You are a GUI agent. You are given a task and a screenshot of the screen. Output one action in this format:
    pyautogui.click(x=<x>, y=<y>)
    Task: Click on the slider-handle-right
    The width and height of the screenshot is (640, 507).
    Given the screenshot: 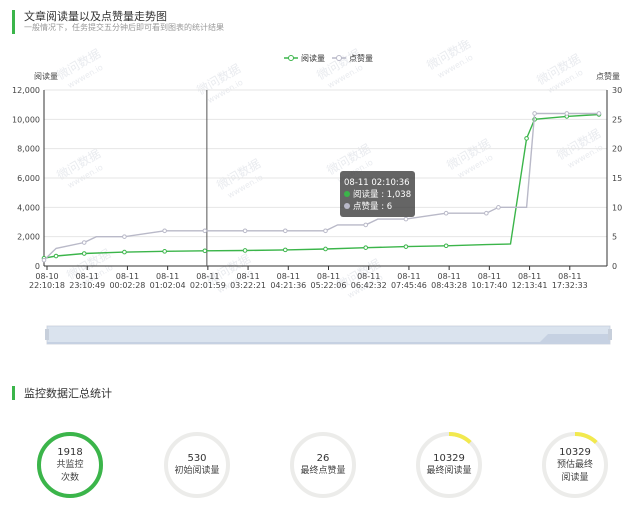 What is the action you would take?
    pyautogui.click(x=610, y=334)
    